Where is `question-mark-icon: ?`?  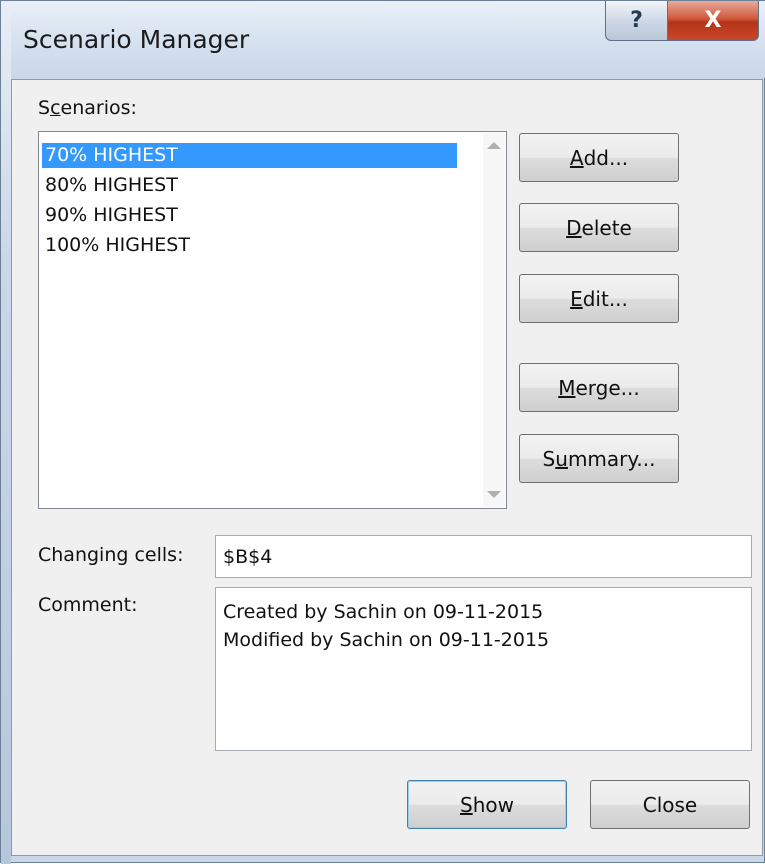
question-mark-icon: ? is located at coordinates (636, 20).